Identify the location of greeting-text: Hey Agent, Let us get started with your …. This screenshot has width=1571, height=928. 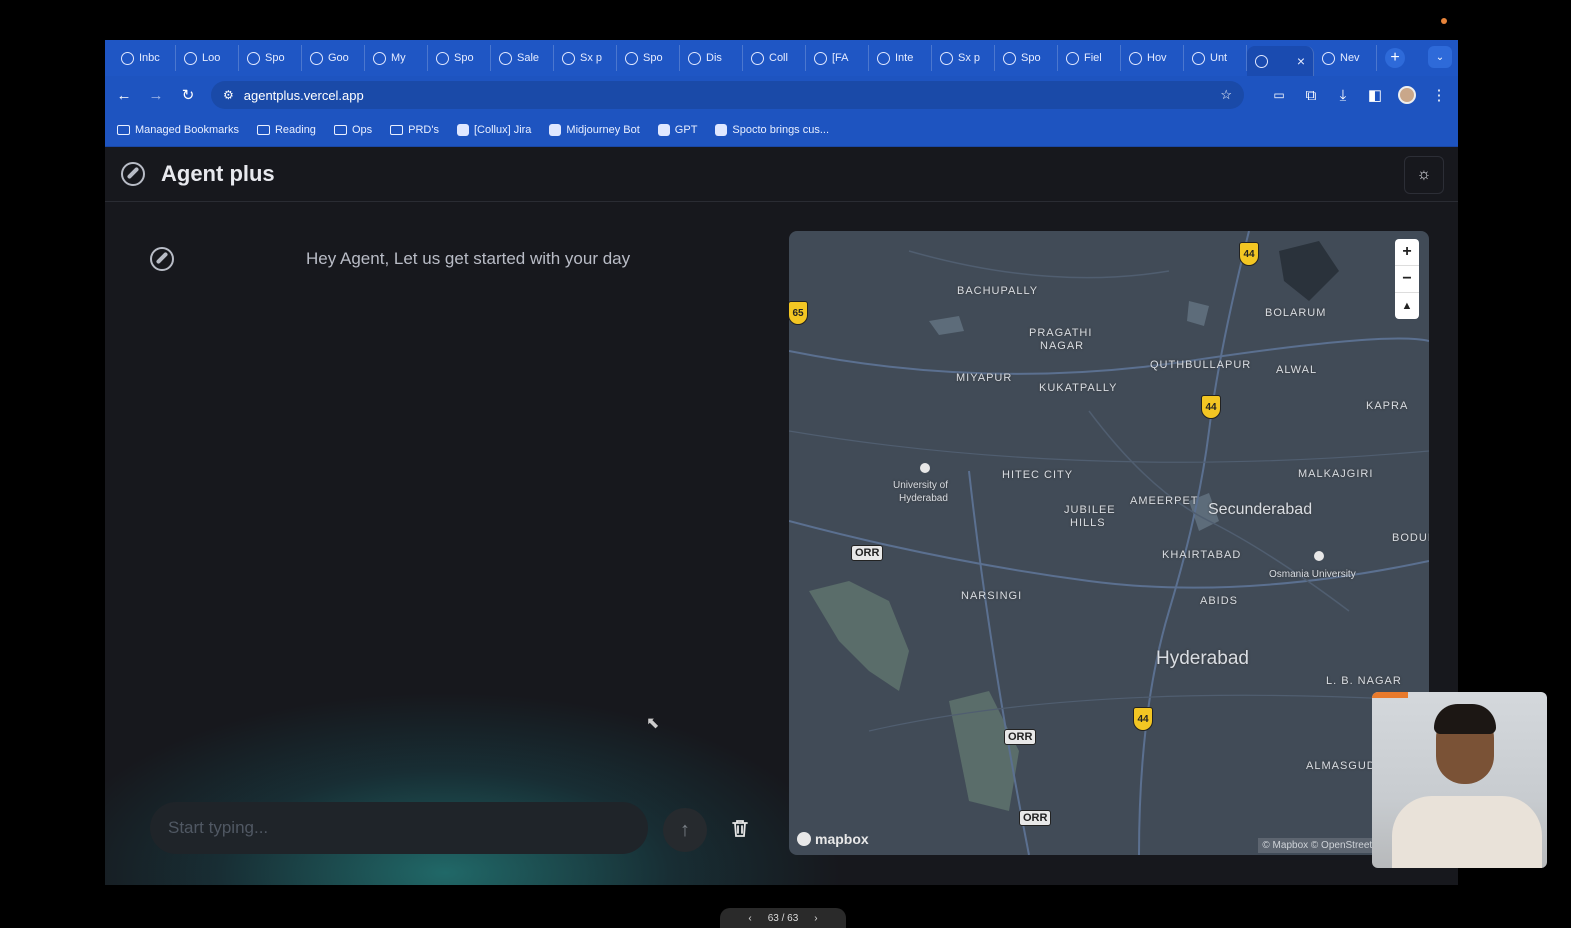
(468, 258).